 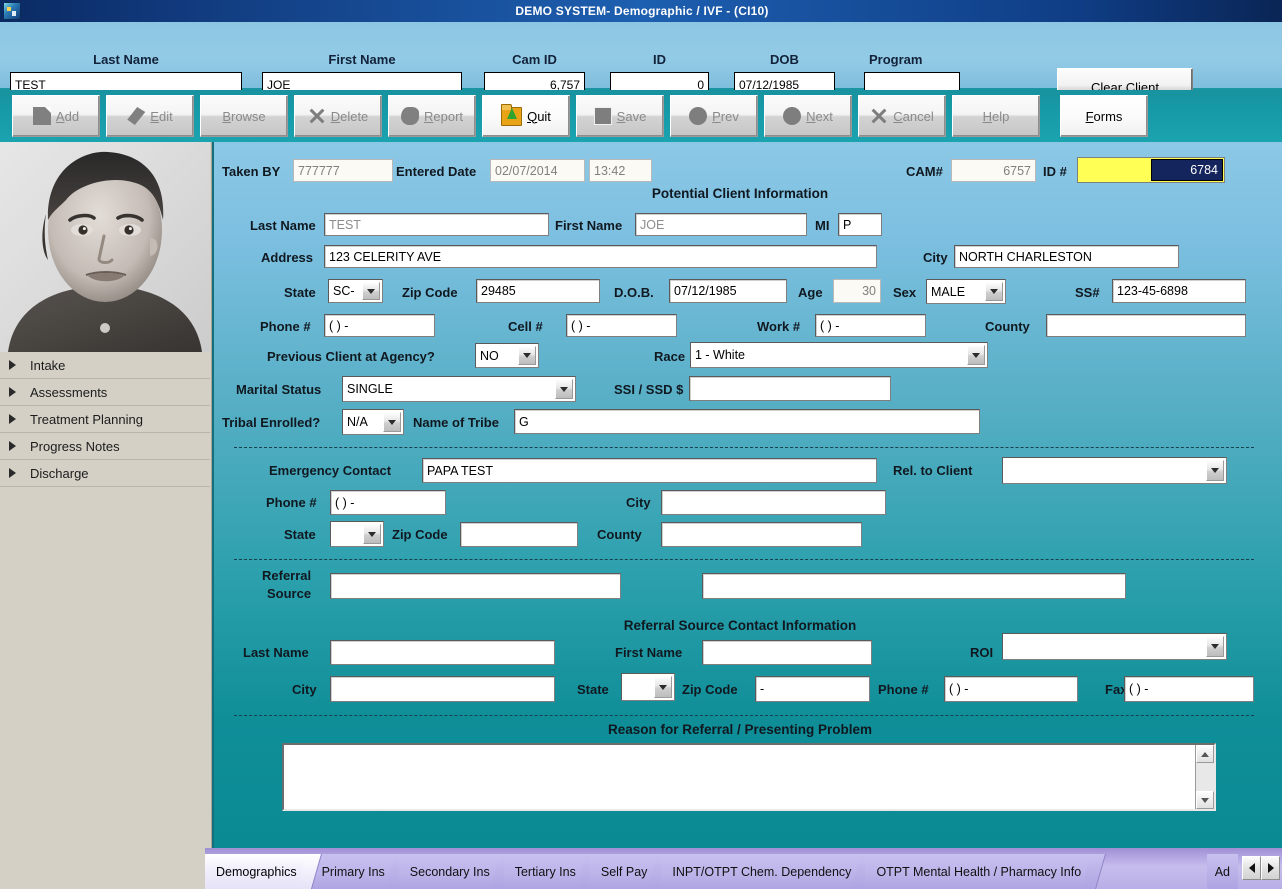 What do you see at coordinates (761, 534) in the screenshot?
I see `emergency-county-input` at bounding box center [761, 534].